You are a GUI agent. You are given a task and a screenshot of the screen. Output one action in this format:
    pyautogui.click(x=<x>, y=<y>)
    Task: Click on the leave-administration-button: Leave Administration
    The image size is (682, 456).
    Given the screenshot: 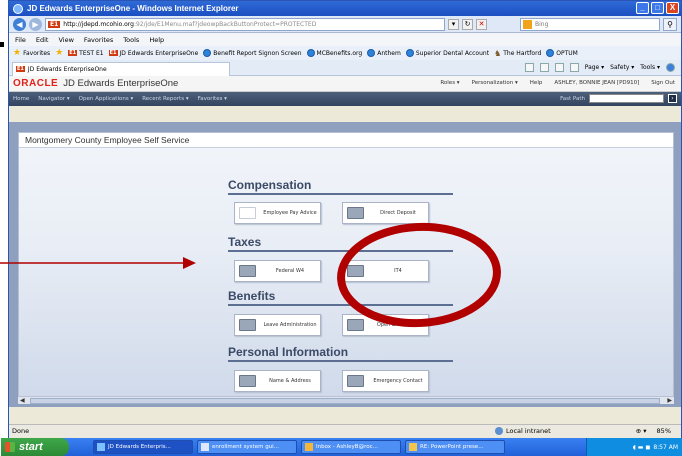 What is the action you would take?
    pyautogui.click(x=277, y=325)
    